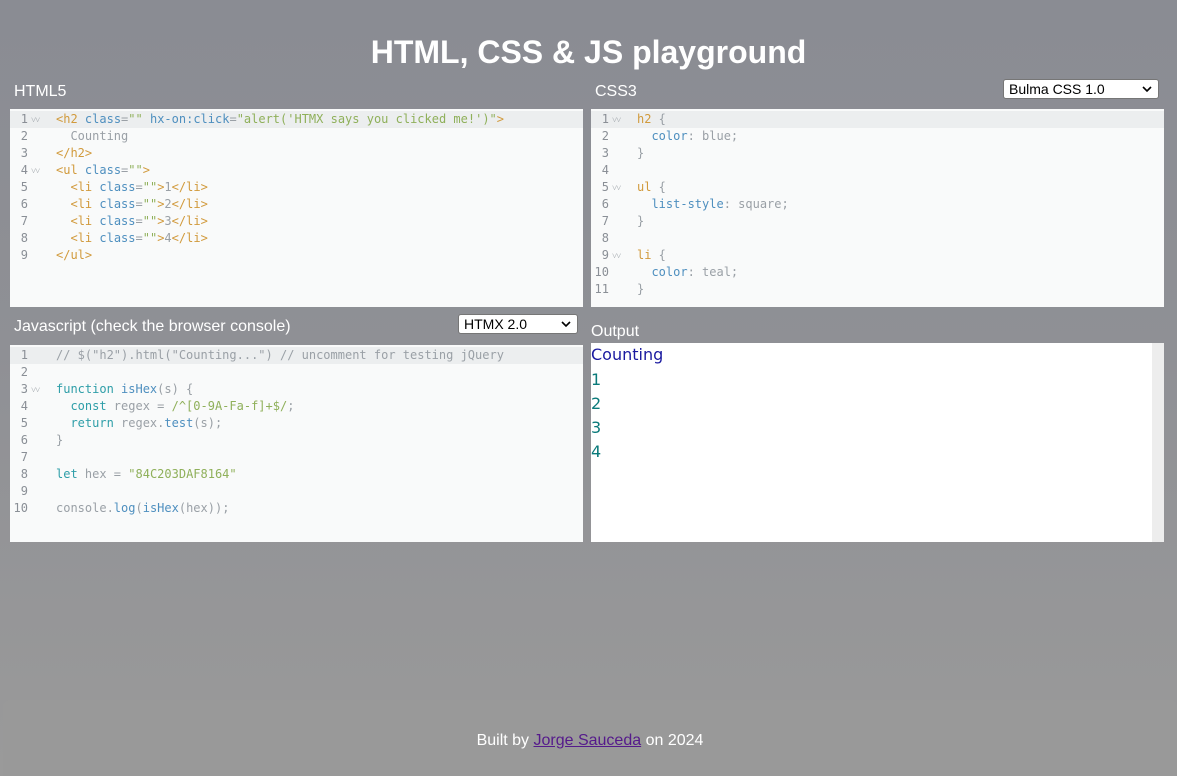 Image resolution: width=1177 pixels, height=776 pixels. I want to click on code-text: return regex.test(s);, so click(146, 423).